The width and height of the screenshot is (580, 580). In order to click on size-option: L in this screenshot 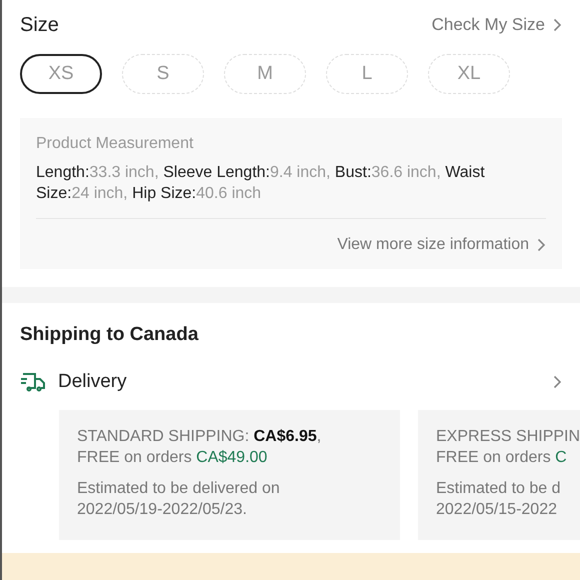, I will do `click(367, 74)`.